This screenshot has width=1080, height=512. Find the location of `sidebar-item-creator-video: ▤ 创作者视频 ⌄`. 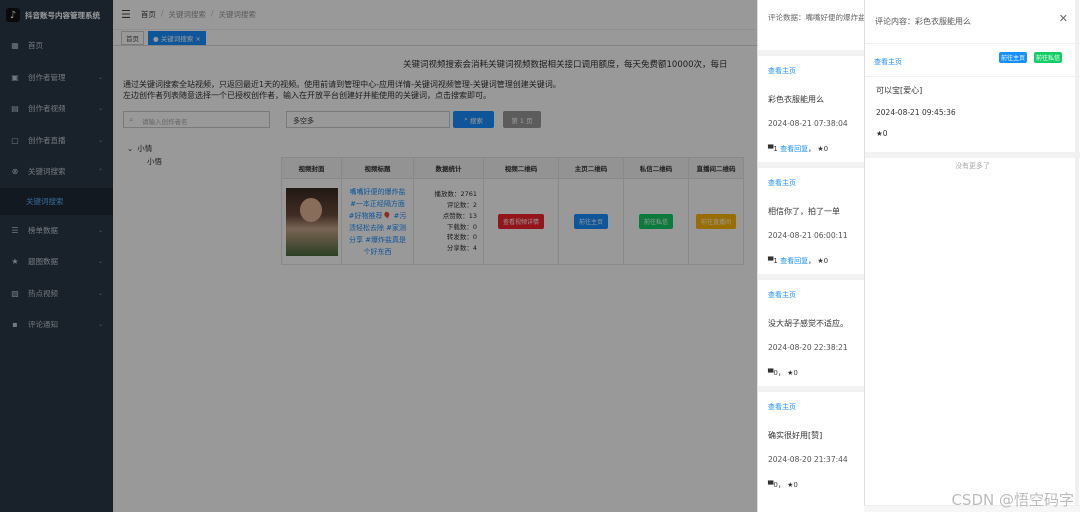

sidebar-item-creator-video: ▤ 创作者视频 ⌄ is located at coordinates (56, 109).